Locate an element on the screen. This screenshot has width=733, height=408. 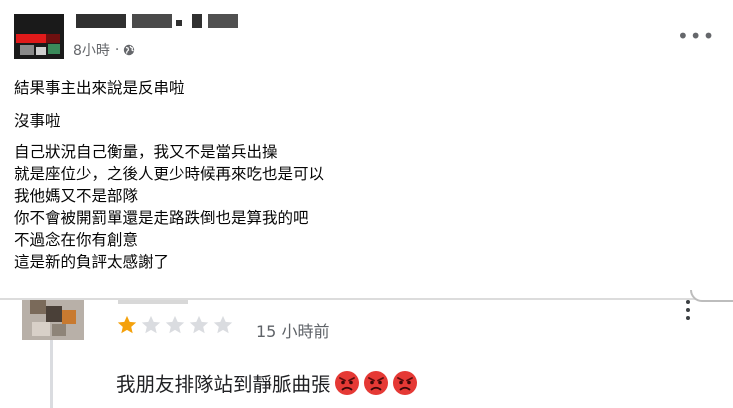
reviewer-avatar is located at coordinates (53, 320).